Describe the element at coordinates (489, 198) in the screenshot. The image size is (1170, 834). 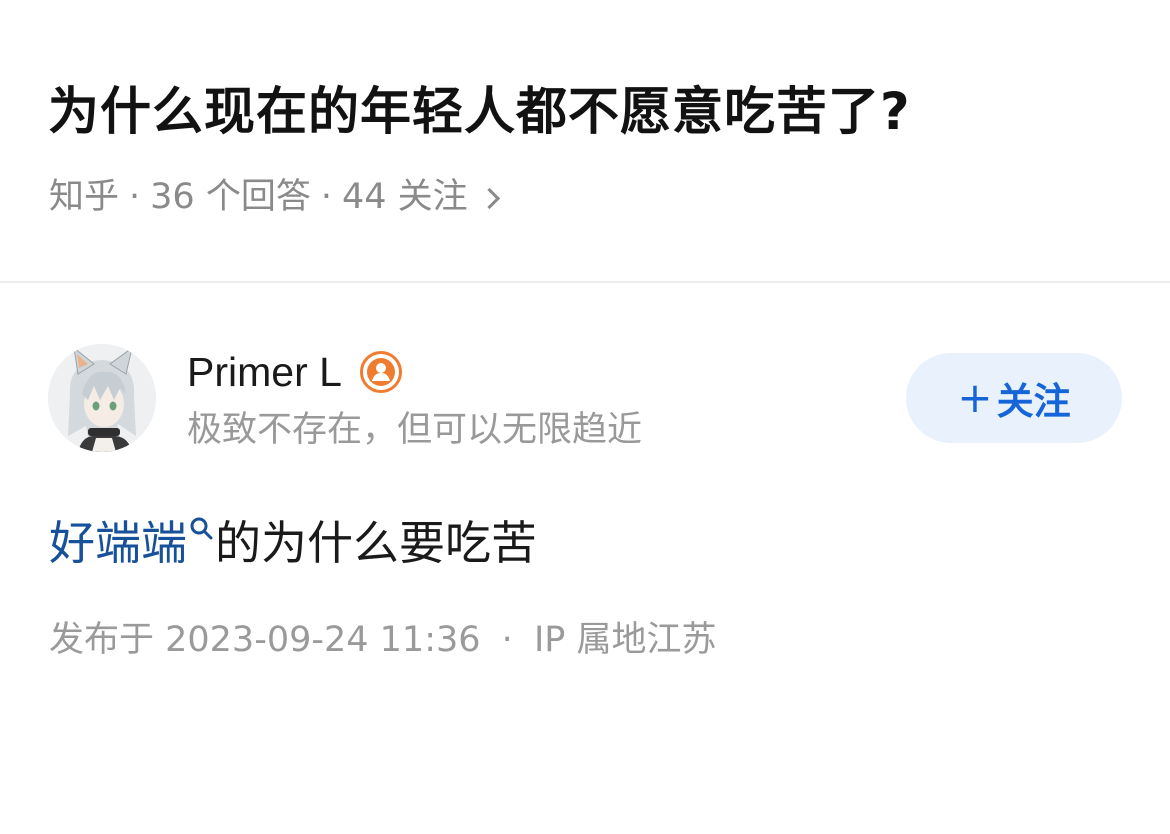
I see `chevron-right-icon` at that location.